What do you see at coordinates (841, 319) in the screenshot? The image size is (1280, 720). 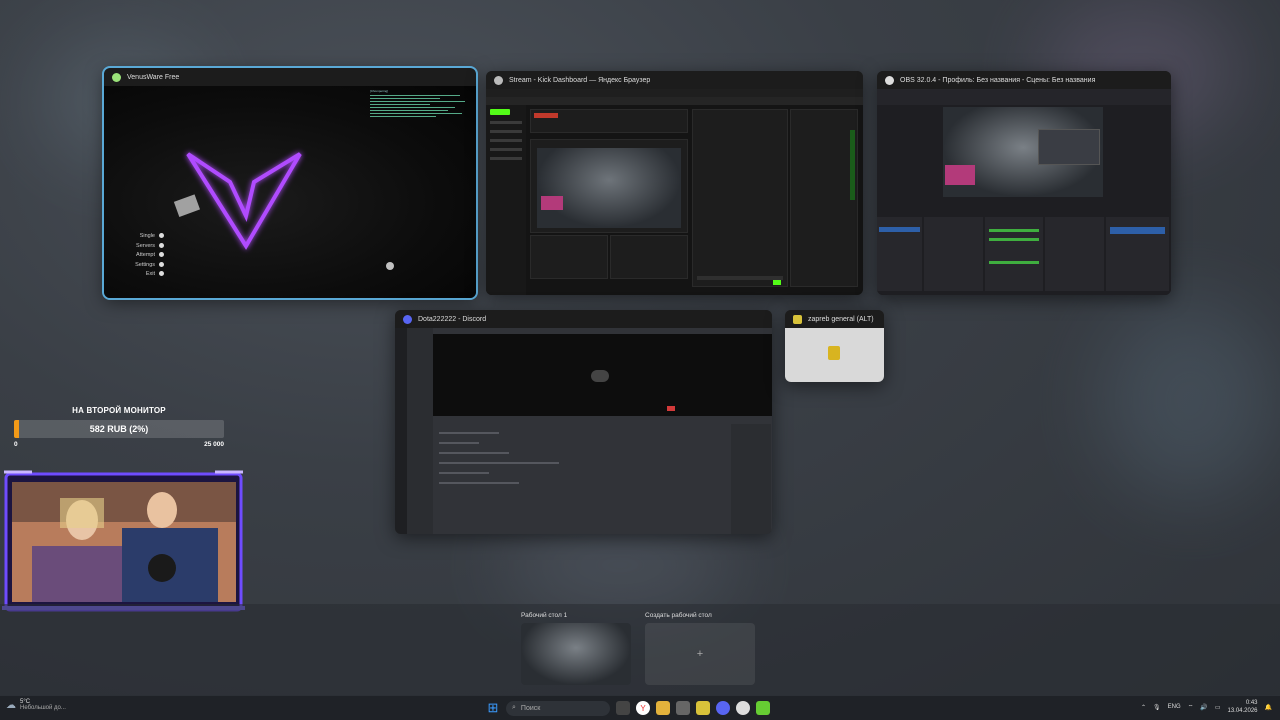 I see `window-title: zapreb general (ALT)` at bounding box center [841, 319].